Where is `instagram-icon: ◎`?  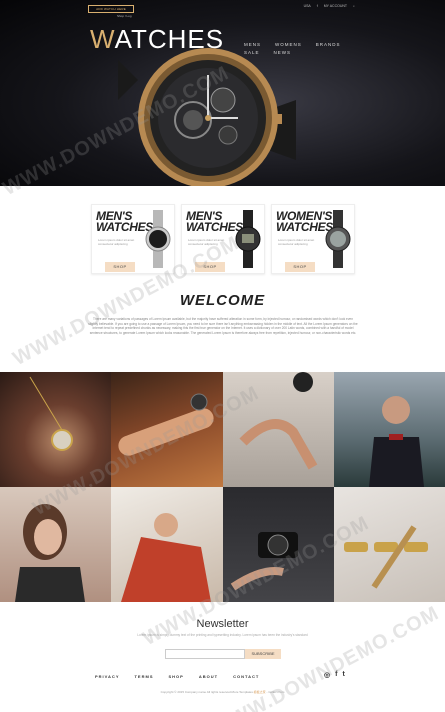
instagram-icon: ◎ is located at coordinates (327, 675).